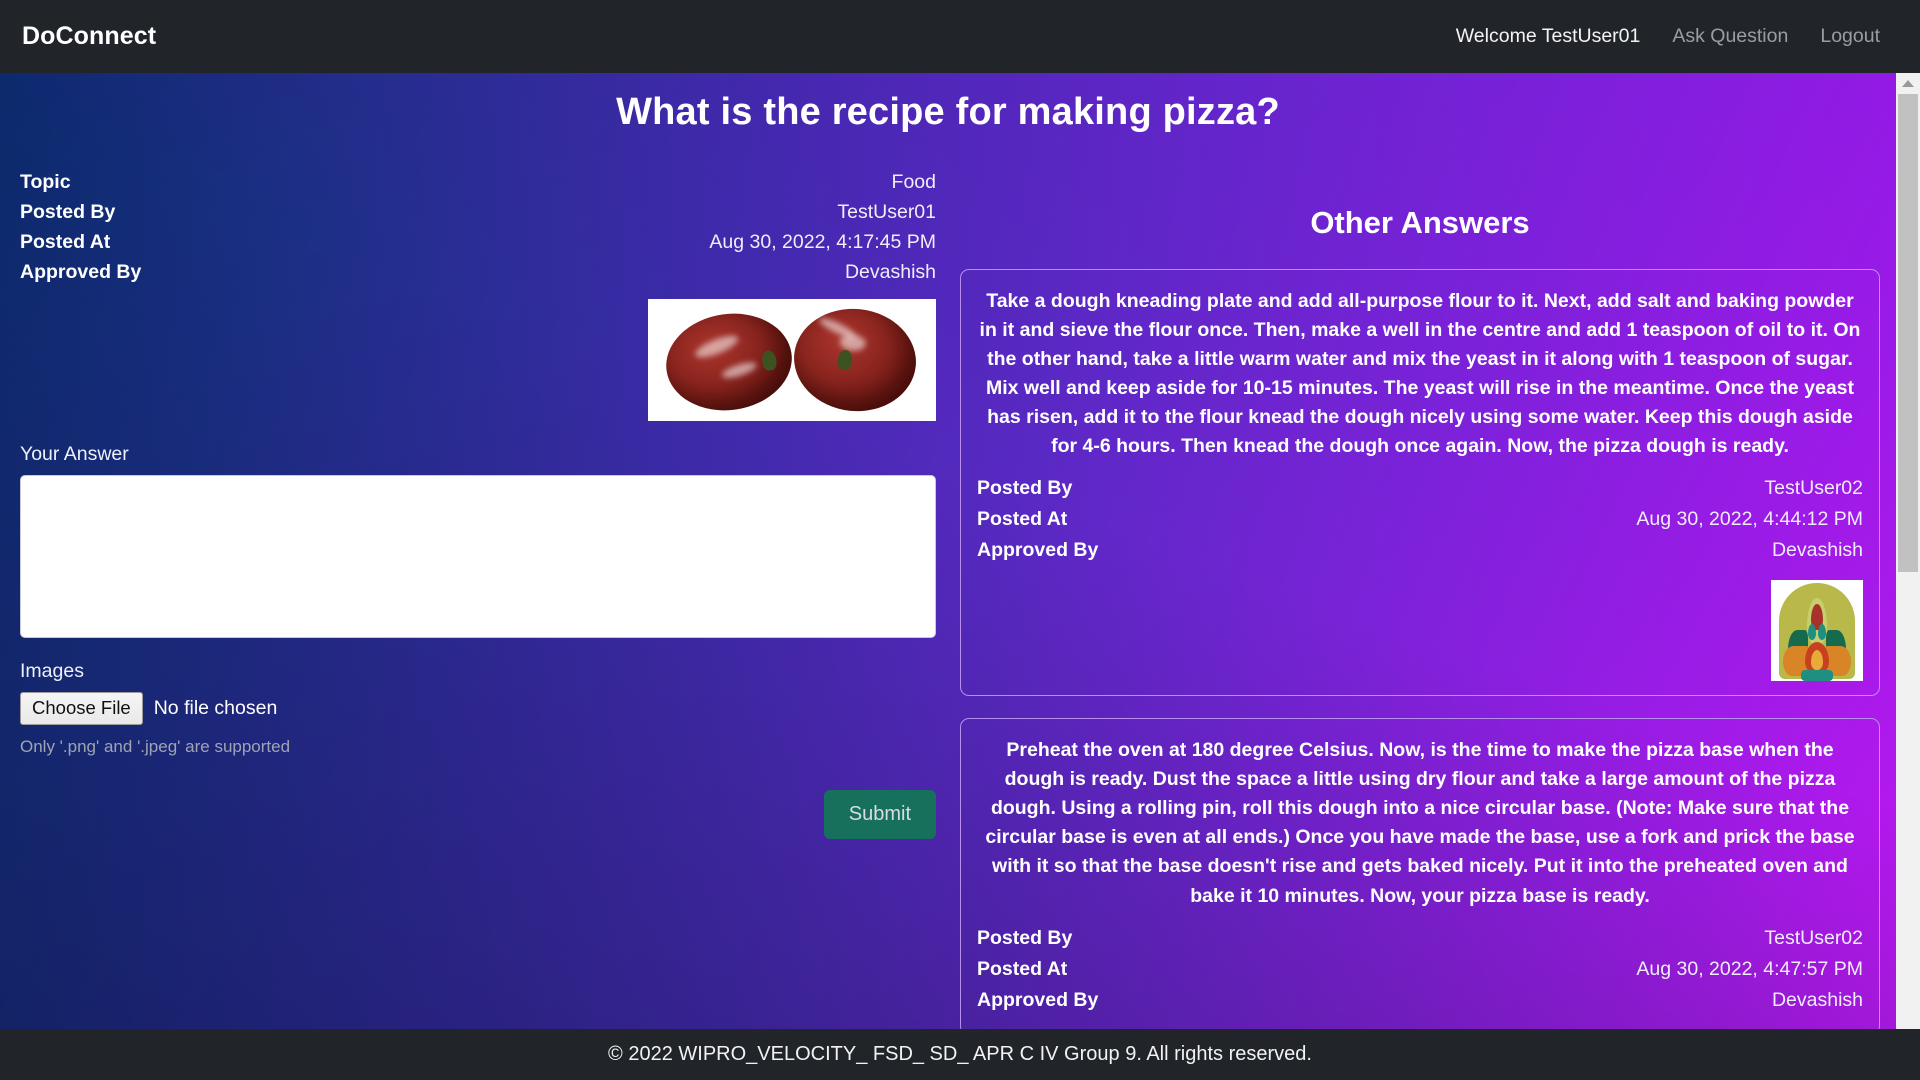  I want to click on your-answer-label: Your Answer, so click(74, 454).